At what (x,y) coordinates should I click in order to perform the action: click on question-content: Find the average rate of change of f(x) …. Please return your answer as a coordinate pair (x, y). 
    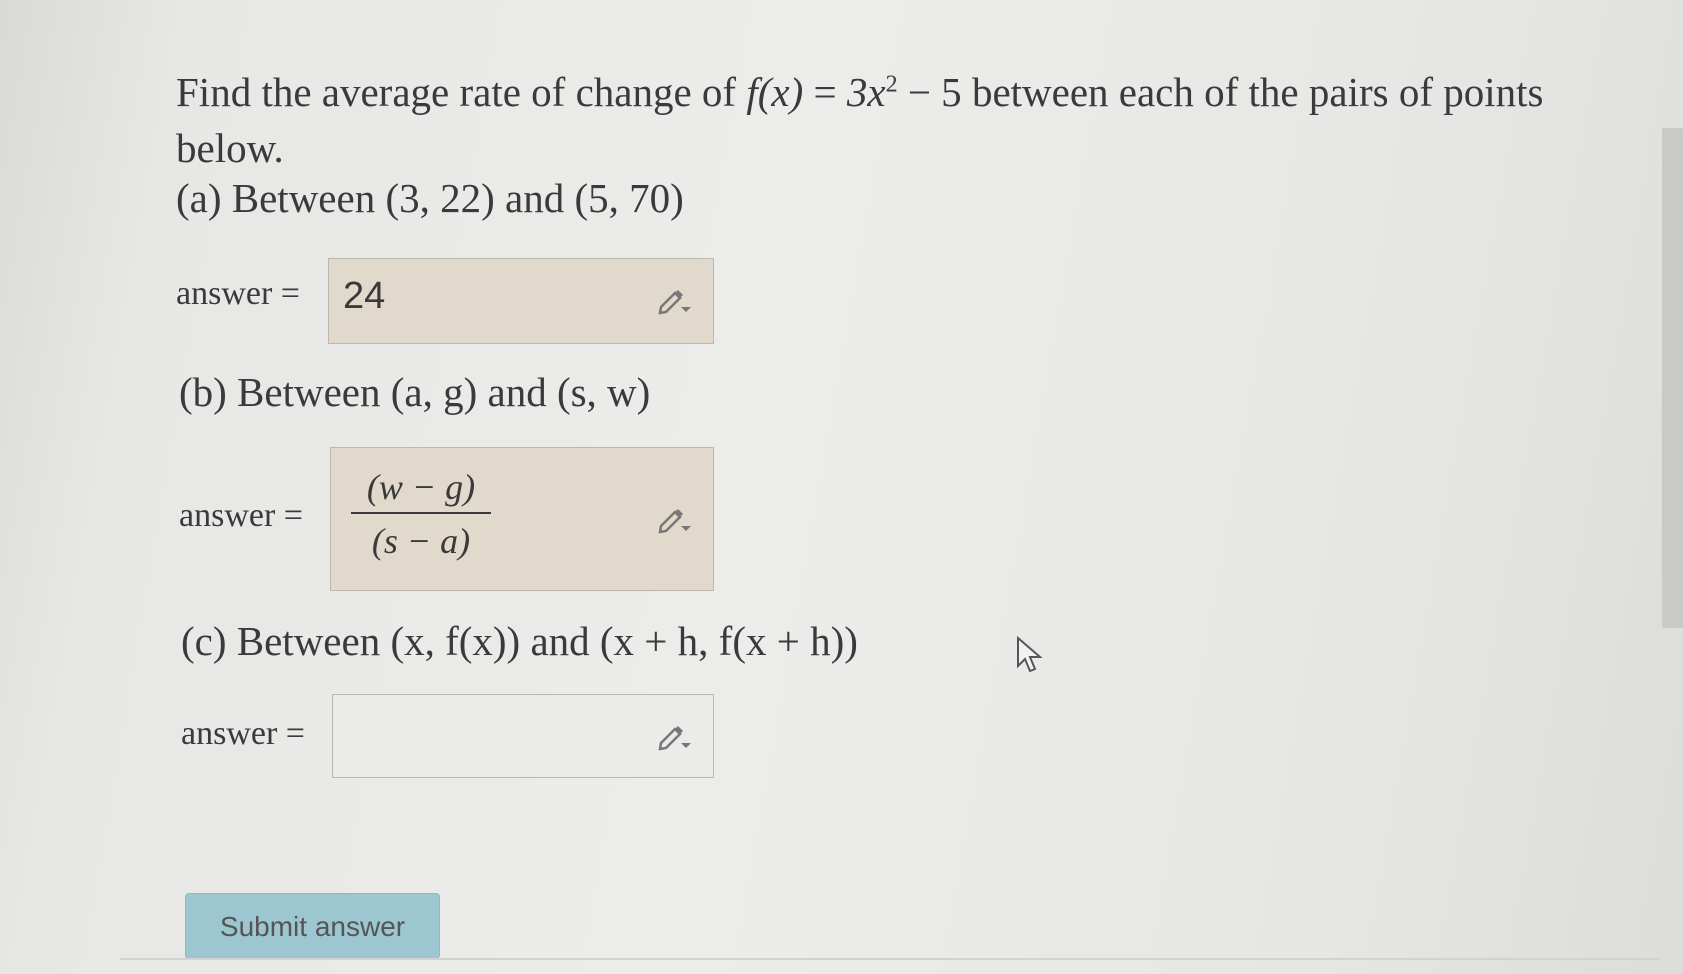
    Looking at the image, I should click on (876, 120).